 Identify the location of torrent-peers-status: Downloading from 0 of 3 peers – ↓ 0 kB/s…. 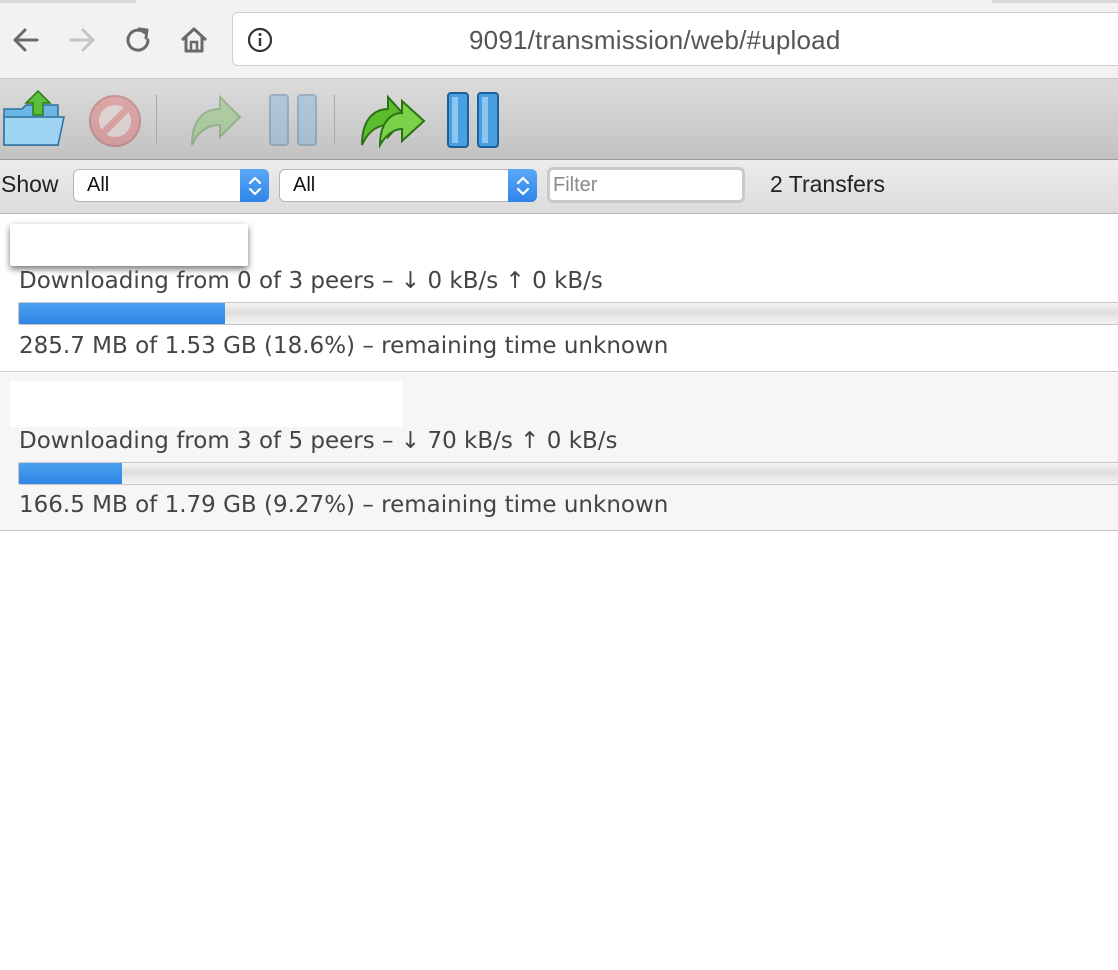
(311, 281).